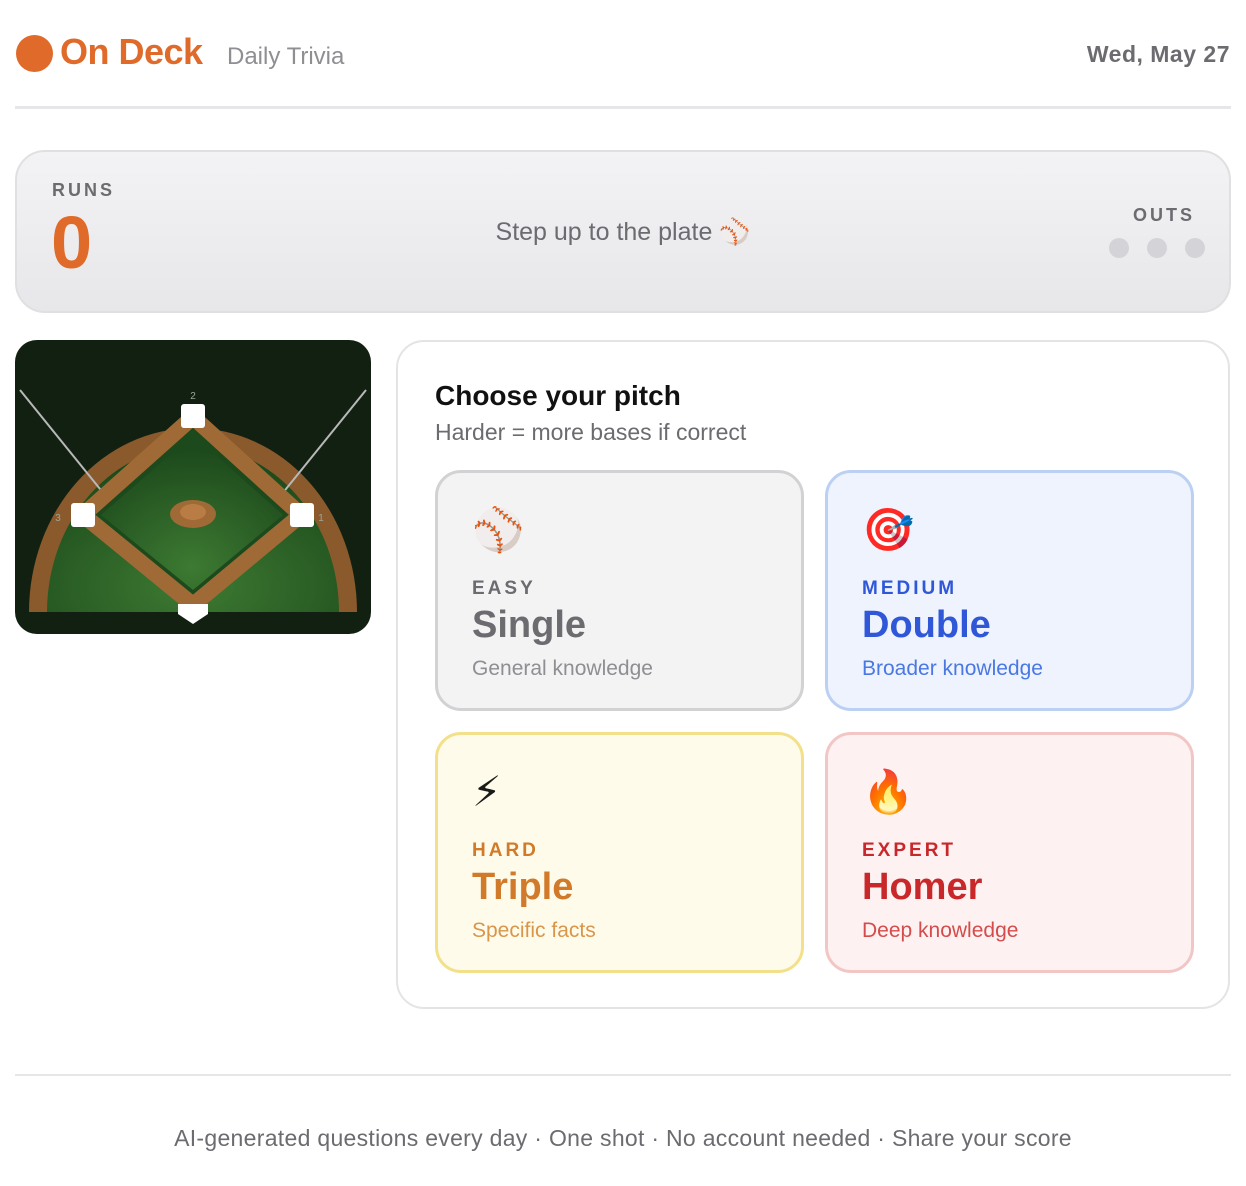  Describe the element at coordinates (940, 930) in the screenshot. I see `pitch-description: Deep knowledge` at that location.